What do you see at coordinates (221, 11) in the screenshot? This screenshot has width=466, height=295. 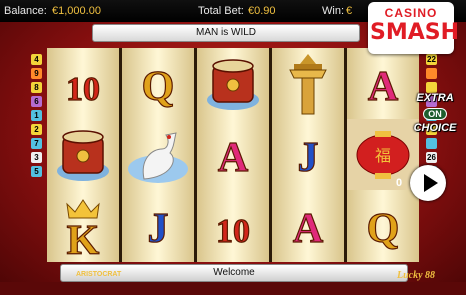 I see `total-bet-label: Total Bet:` at bounding box center [221, 11].